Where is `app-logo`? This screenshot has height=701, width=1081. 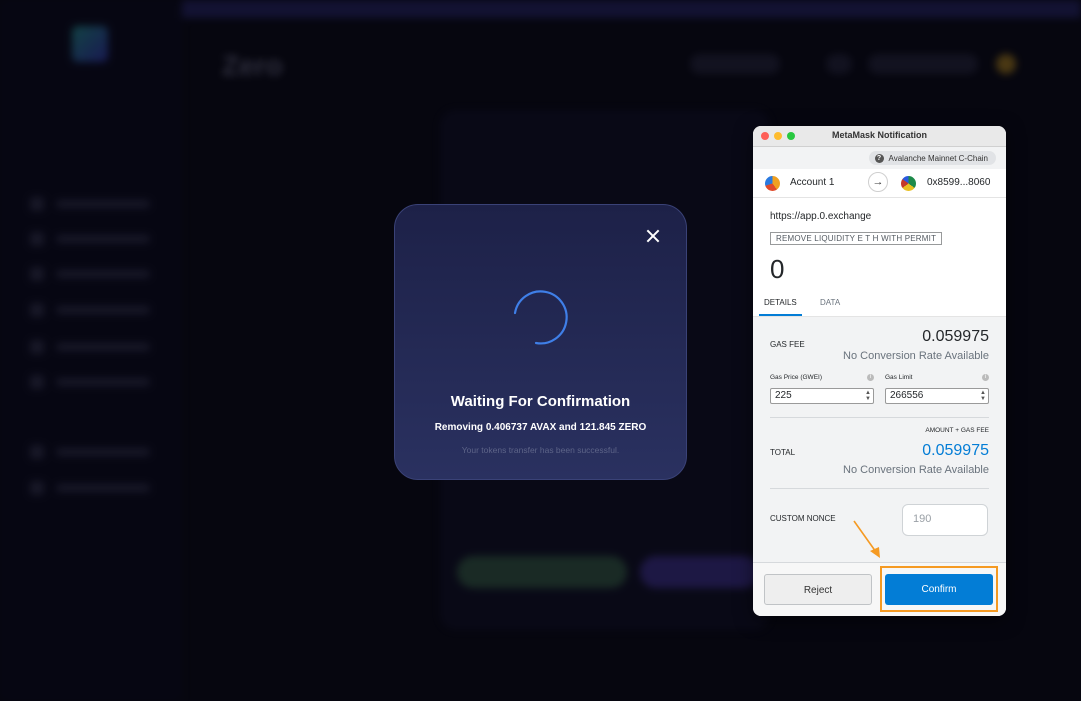
app-logo is located at coordinates (90, 44).